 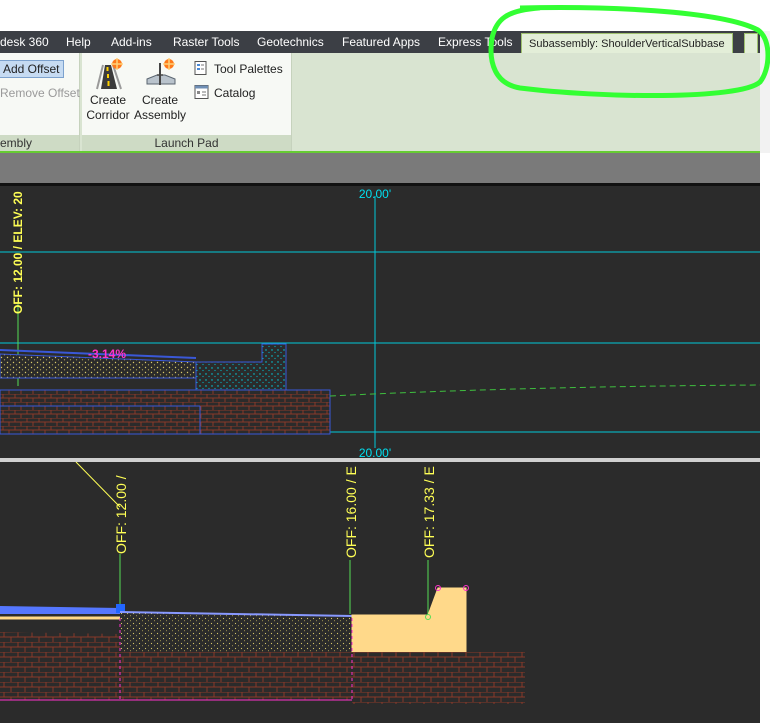 I want to click on assembly-panel-title: embly, so click(x=39, y=143).